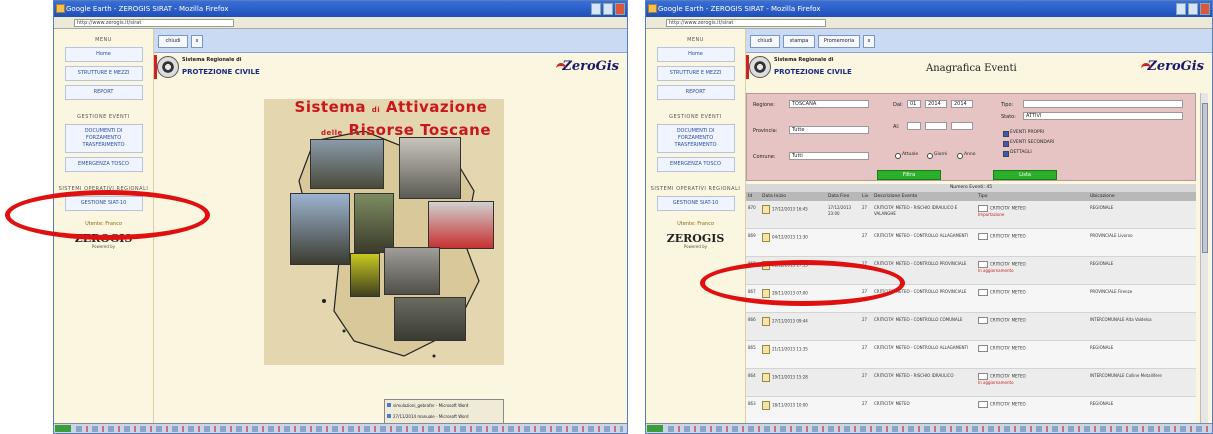  Describe the element at coordinates (924, 196) in the screenshot. I see `col-descrizione: Descrizione Evento` at that location.